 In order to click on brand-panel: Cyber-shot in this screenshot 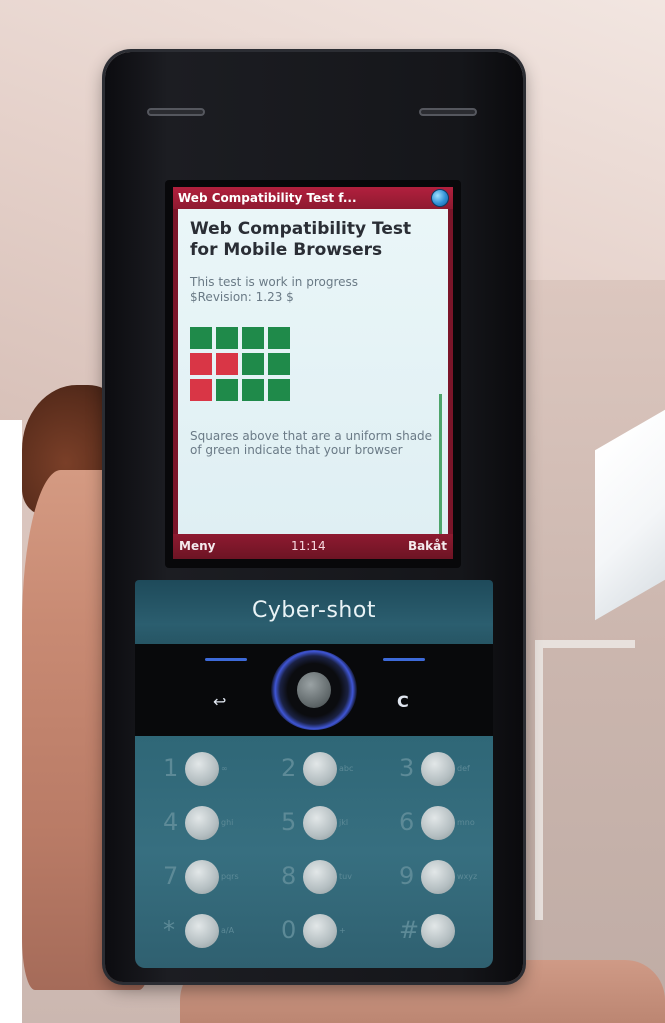, I will do `click(314, 617)`.